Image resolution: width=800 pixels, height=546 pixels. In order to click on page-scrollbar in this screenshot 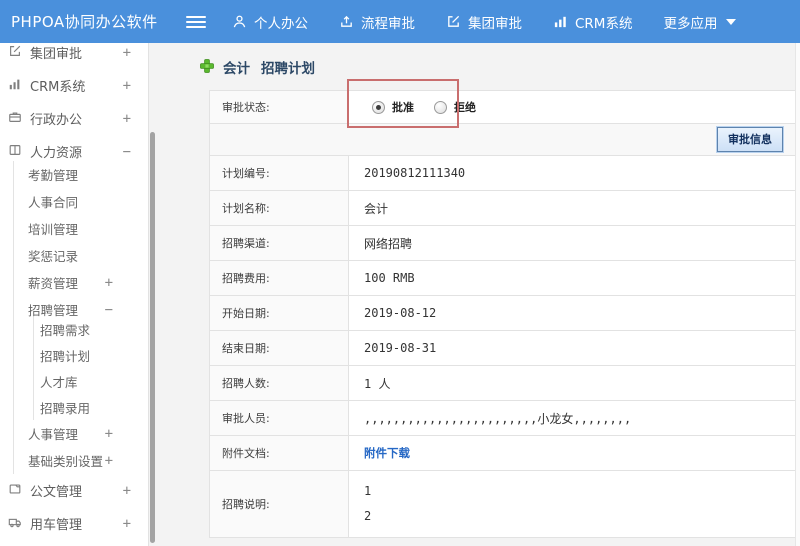, I will do `click(797, 294)`.